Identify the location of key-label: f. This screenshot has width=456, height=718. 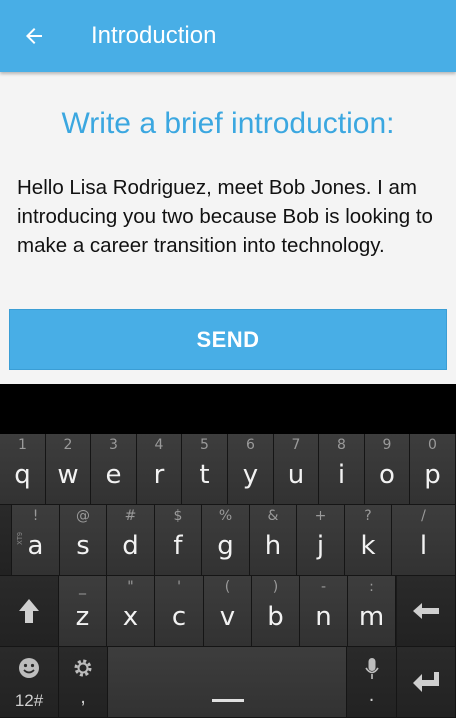
(178, 546).